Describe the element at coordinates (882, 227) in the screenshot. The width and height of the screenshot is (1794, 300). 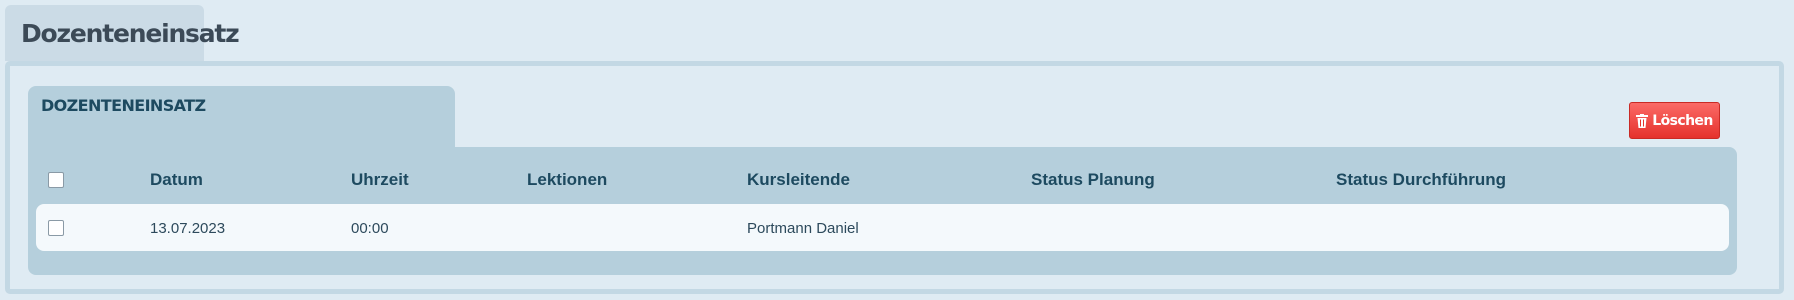
I see `table-row` at that location.